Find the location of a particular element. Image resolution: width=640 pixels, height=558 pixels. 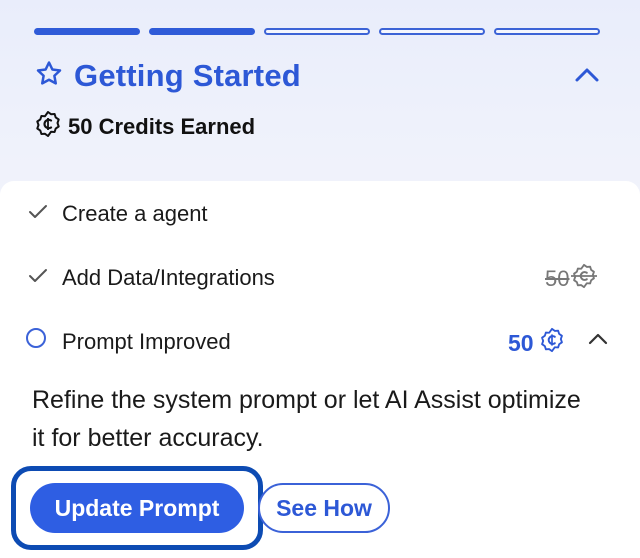

page-title: Getting Started is located at coordinates (187, 75).